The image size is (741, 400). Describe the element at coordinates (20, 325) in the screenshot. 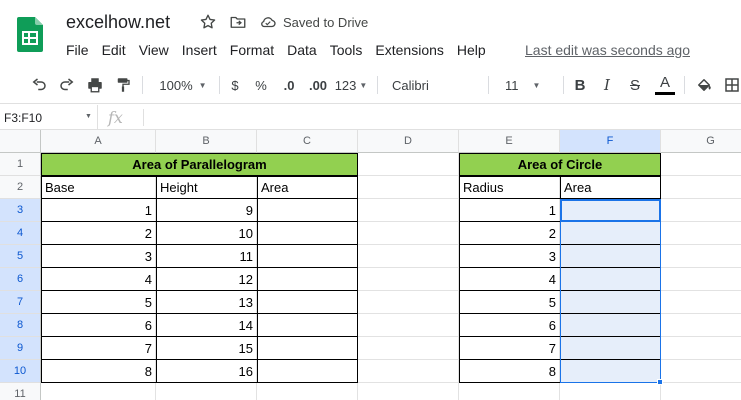

I see `row-header-8: 8` at that location.